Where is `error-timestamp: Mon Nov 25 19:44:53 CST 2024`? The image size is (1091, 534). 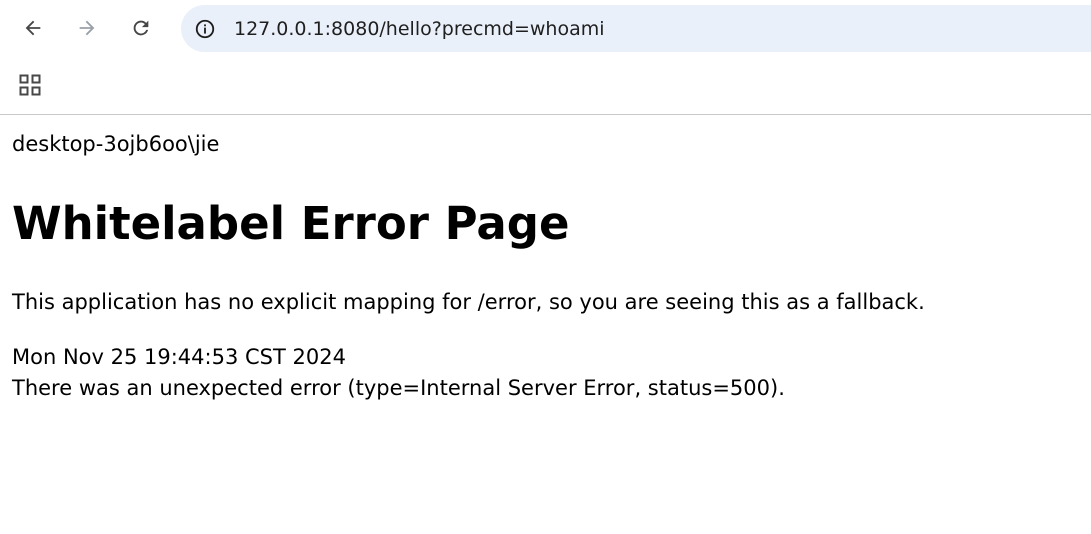
error-timestamp: Mon Nov 25 19:44:53 CST 2024 is located at coordinates (179, 357).